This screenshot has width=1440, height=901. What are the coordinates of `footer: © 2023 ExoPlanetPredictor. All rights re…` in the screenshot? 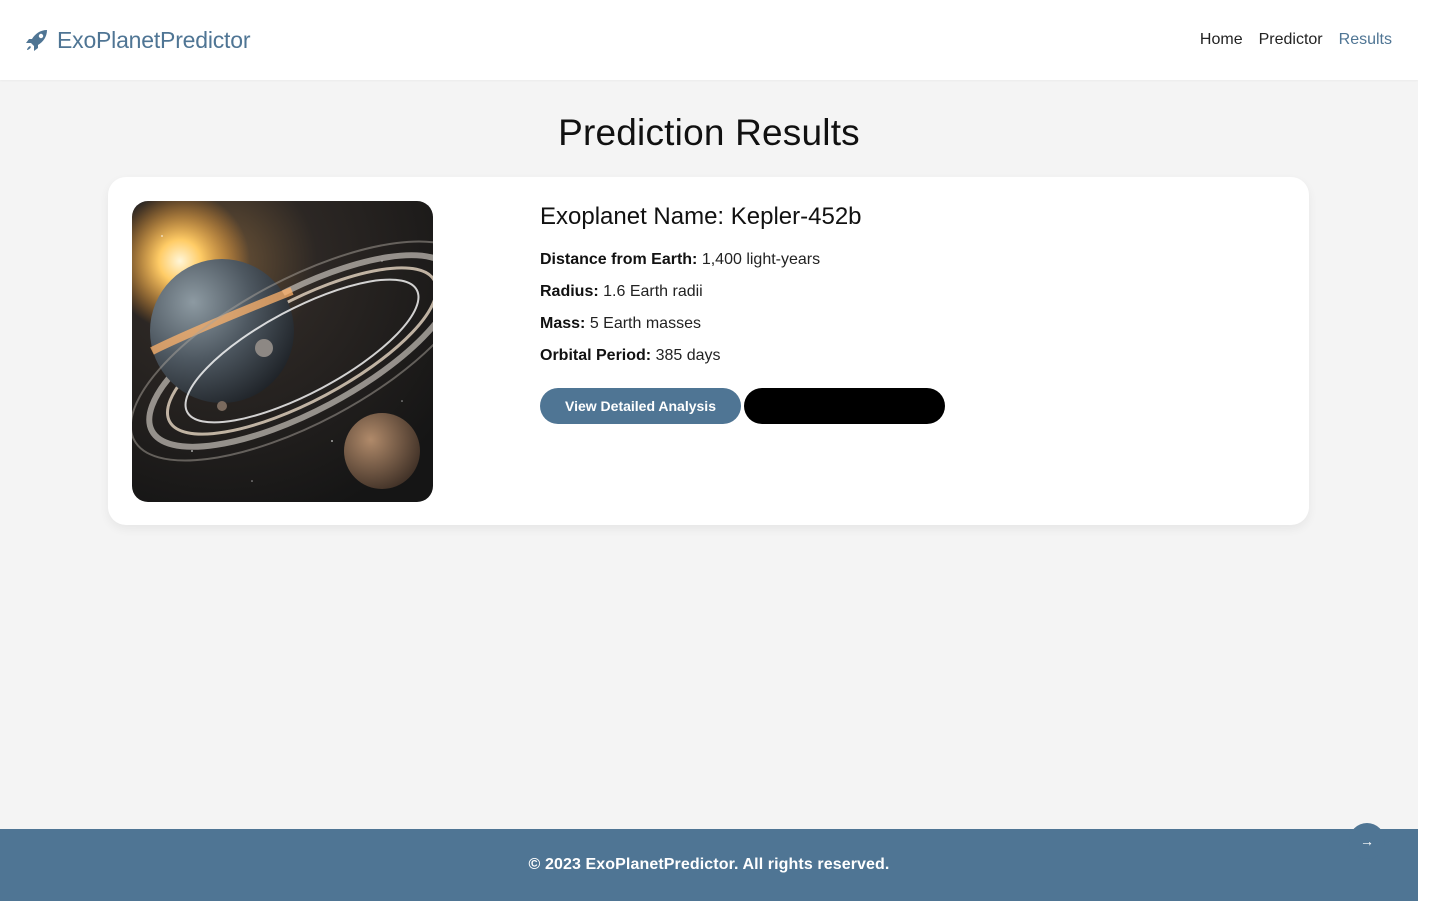 It's located at (709, 865).